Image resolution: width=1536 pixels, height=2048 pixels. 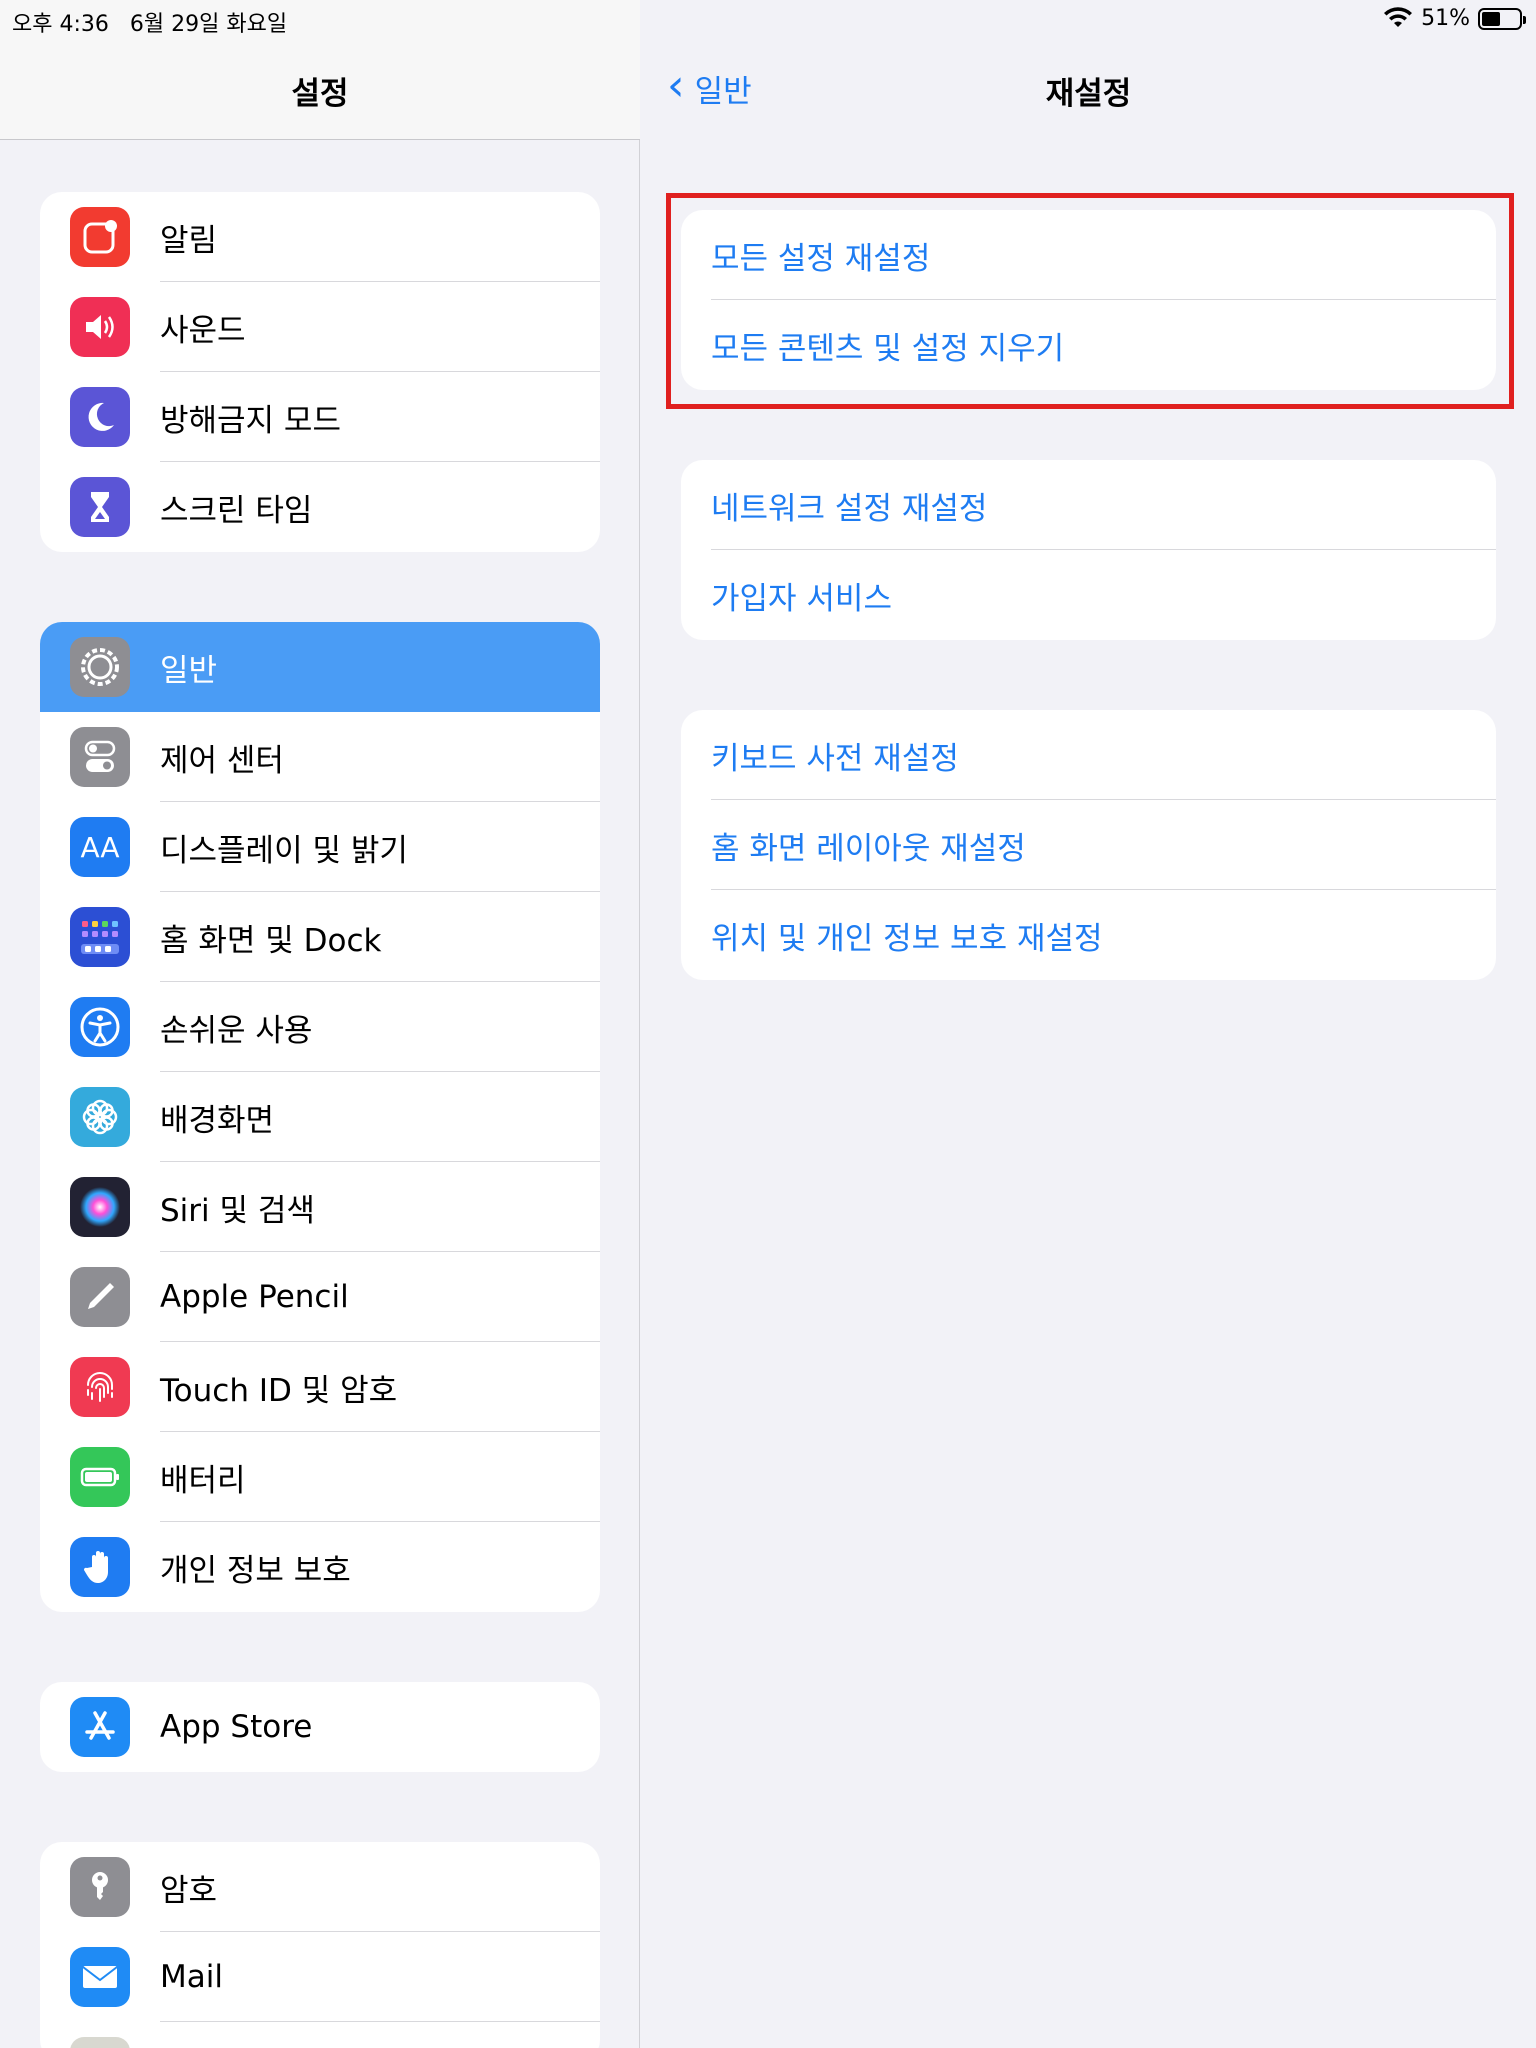 I want to click on reset-home-screen-layout-button: 홈 화면 레이아웃 재설정, so click(x=1088, y=845).